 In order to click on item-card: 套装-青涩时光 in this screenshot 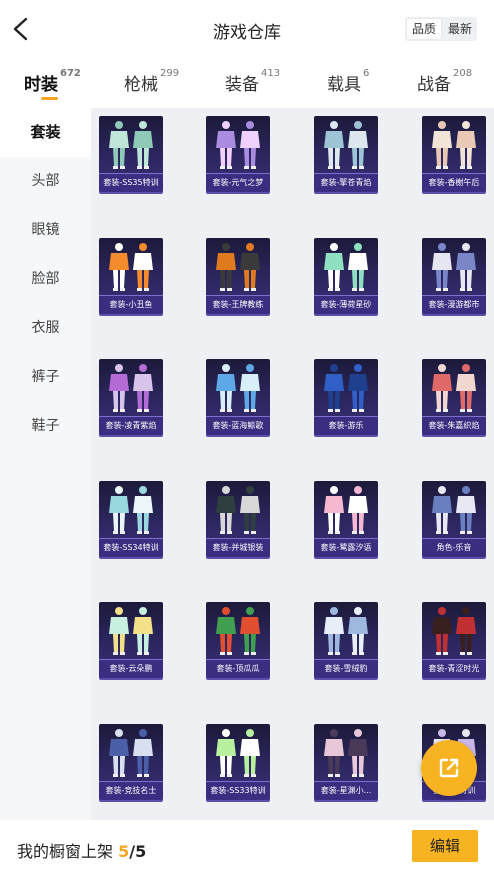, I will do `click(454, 640)`.